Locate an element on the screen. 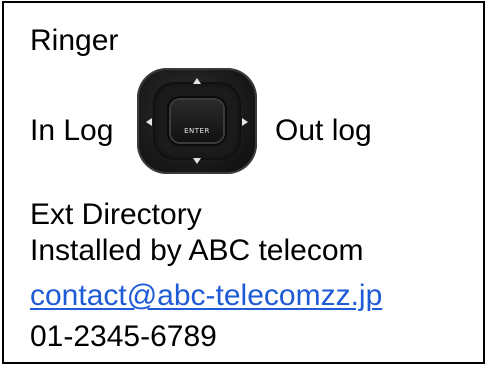 The image size is (489, 368). in-log-option: In Log is located at coordinates (71, 131).